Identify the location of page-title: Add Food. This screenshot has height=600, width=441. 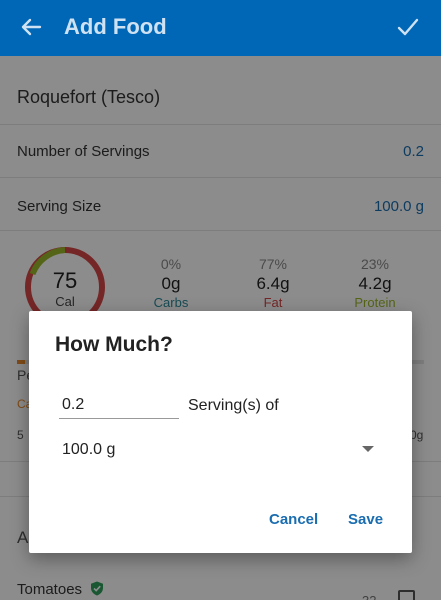
(115, 26).